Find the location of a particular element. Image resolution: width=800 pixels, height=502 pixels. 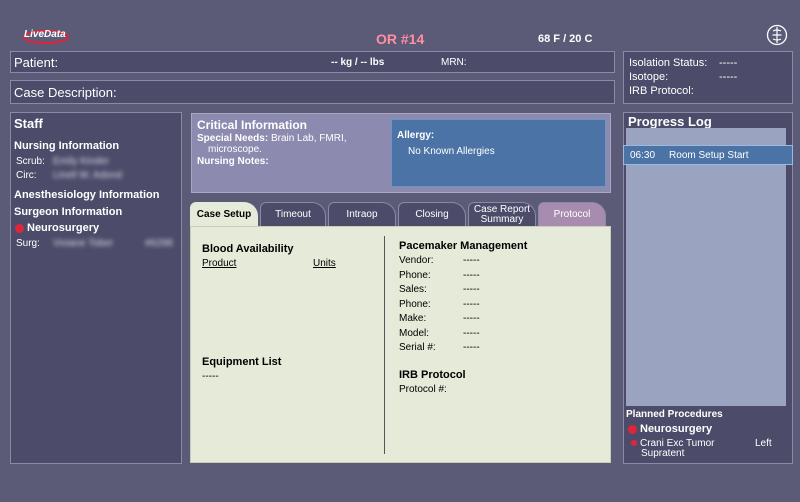

cog-logo-icon is located at coordinates (777, 35).